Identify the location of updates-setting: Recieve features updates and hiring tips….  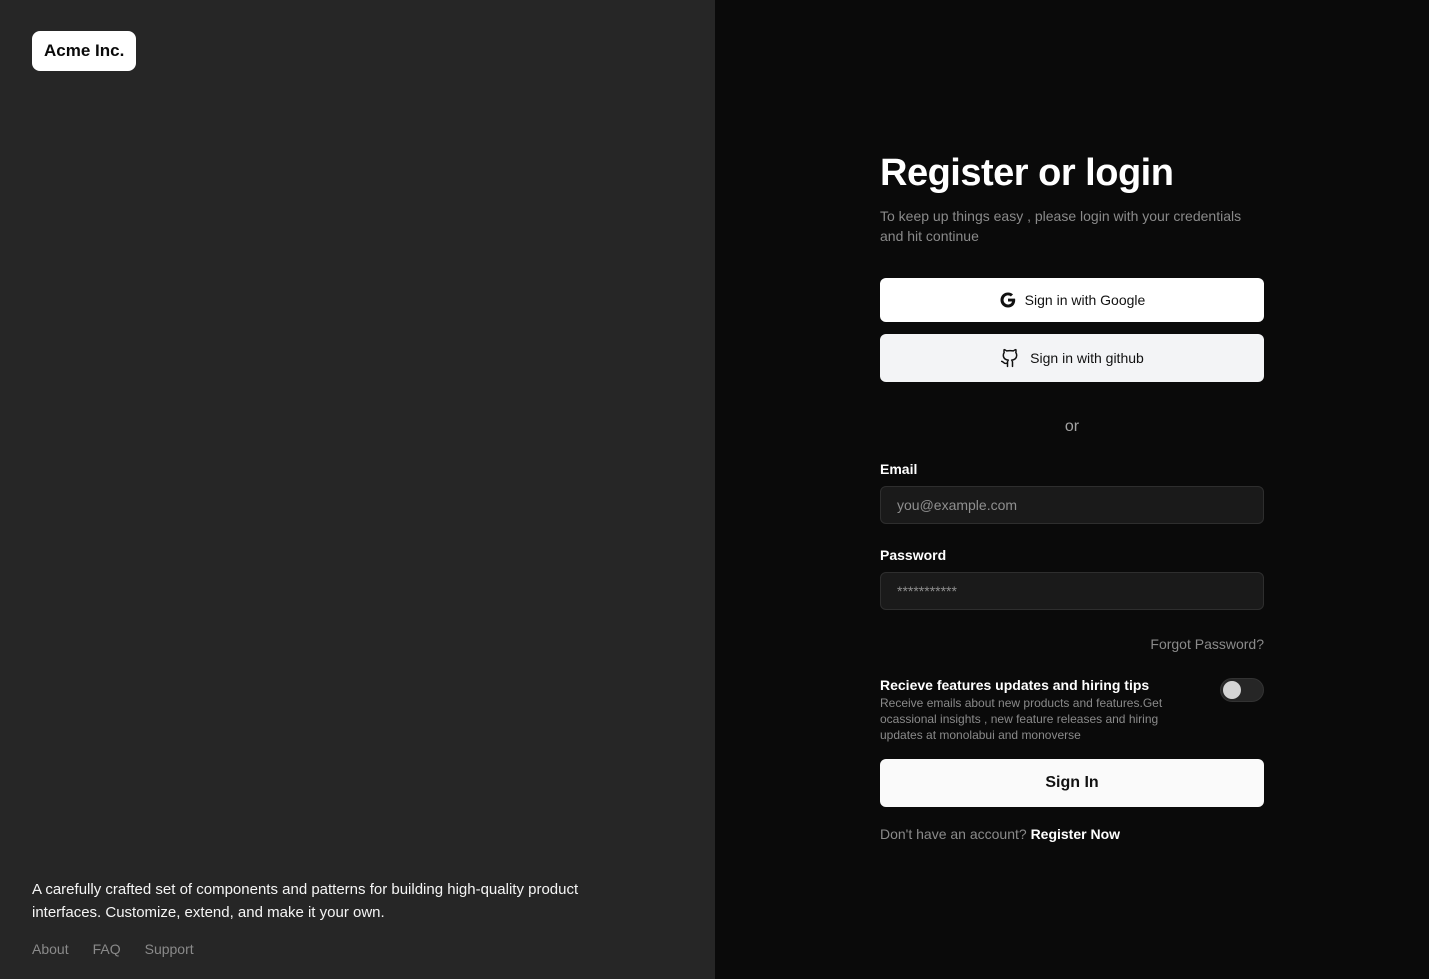
(1072, 709).